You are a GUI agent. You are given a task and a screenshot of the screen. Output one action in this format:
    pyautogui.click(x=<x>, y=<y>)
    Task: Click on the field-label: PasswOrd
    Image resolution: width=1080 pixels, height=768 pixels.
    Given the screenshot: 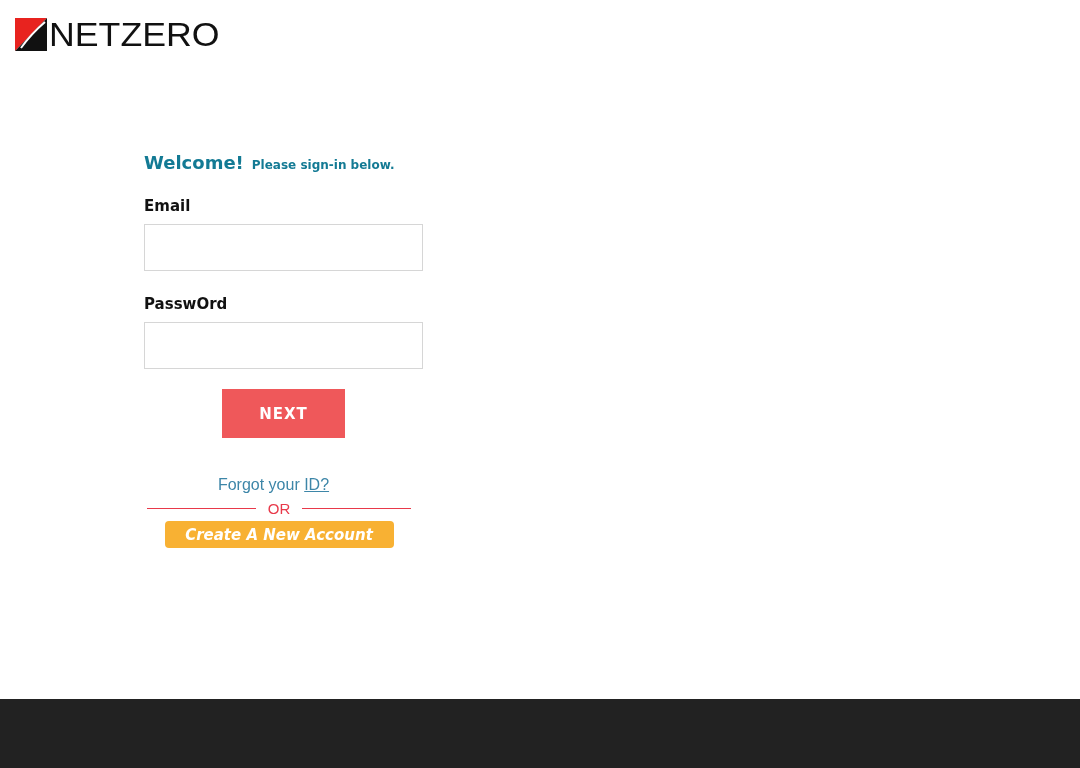 What is the action you would take?
    pyautogui.click(x=186, y=304)
    